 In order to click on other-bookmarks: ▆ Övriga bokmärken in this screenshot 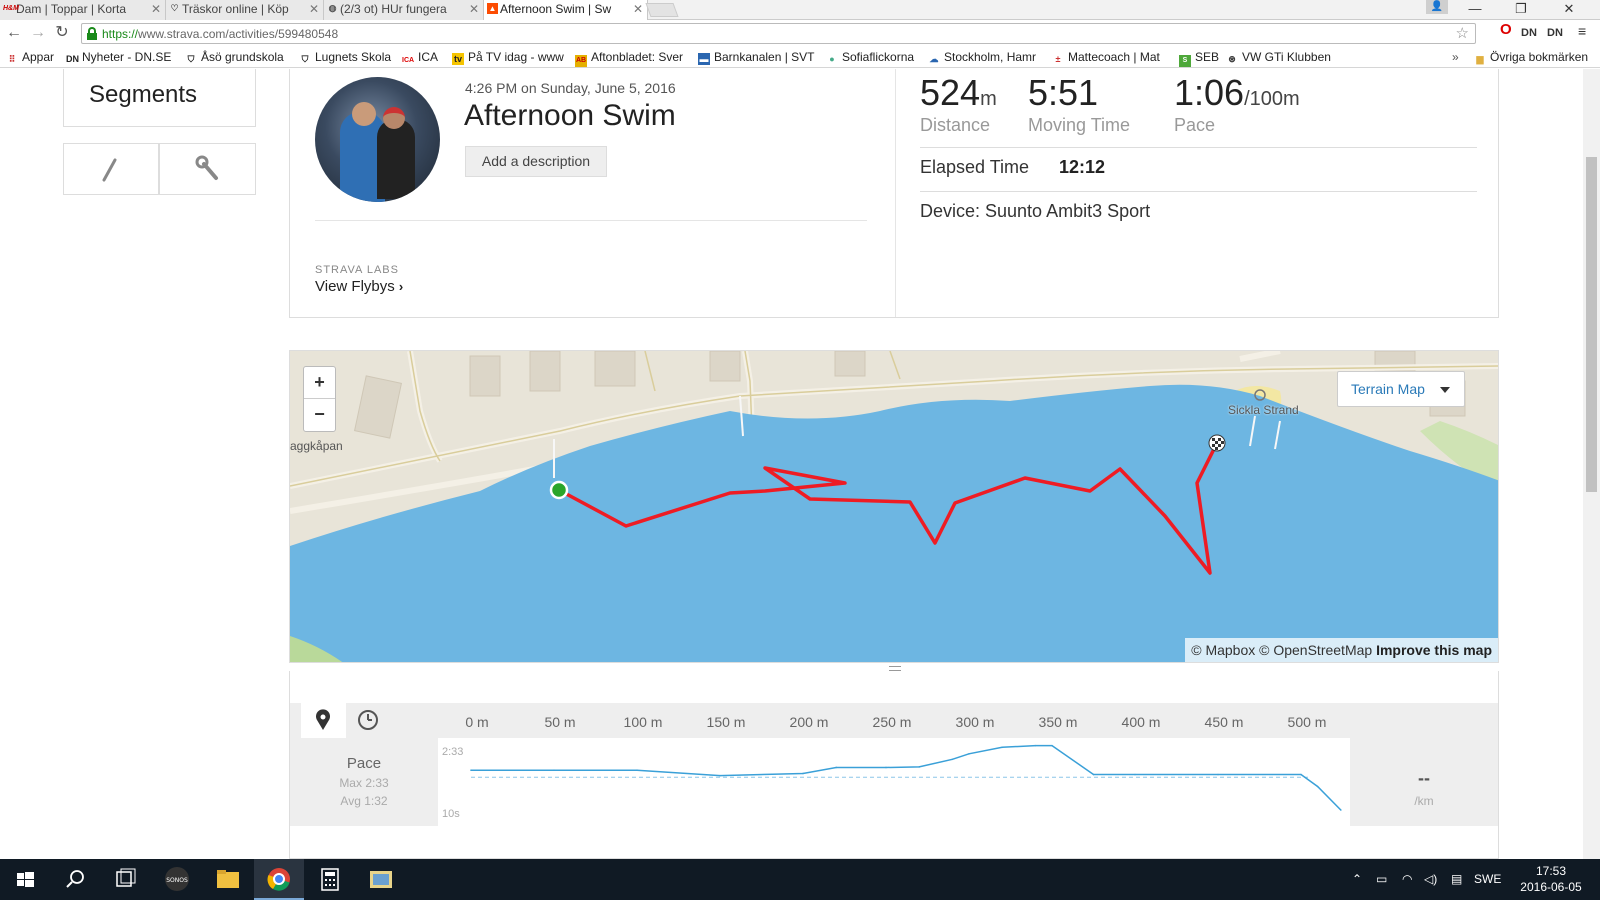, I will do `click(1531, 57)`.